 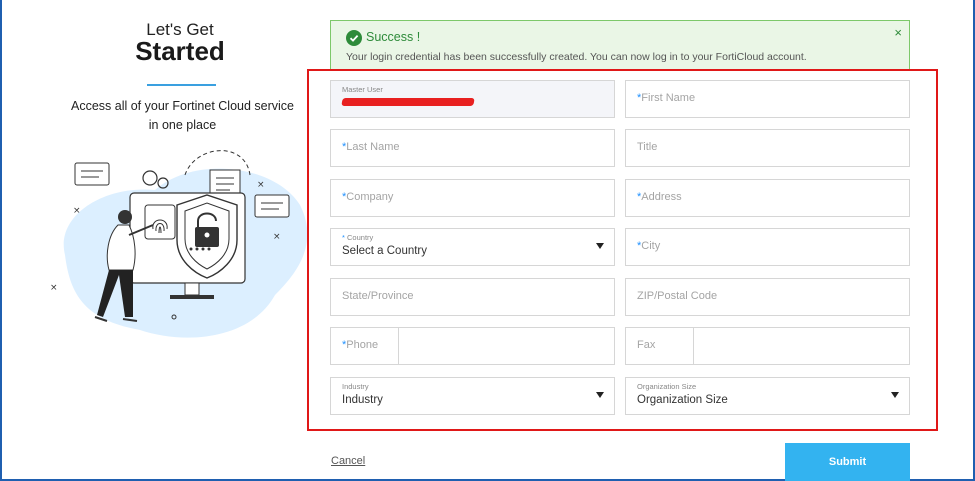 I want to click on address-field: *Address, so click(x=767, y=198).